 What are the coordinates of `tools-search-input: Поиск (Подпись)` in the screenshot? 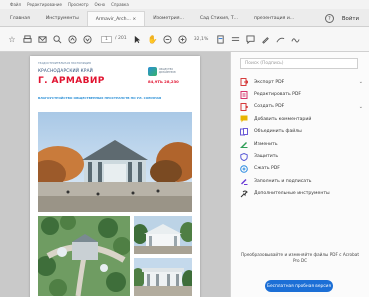 It's located at (299, 63).